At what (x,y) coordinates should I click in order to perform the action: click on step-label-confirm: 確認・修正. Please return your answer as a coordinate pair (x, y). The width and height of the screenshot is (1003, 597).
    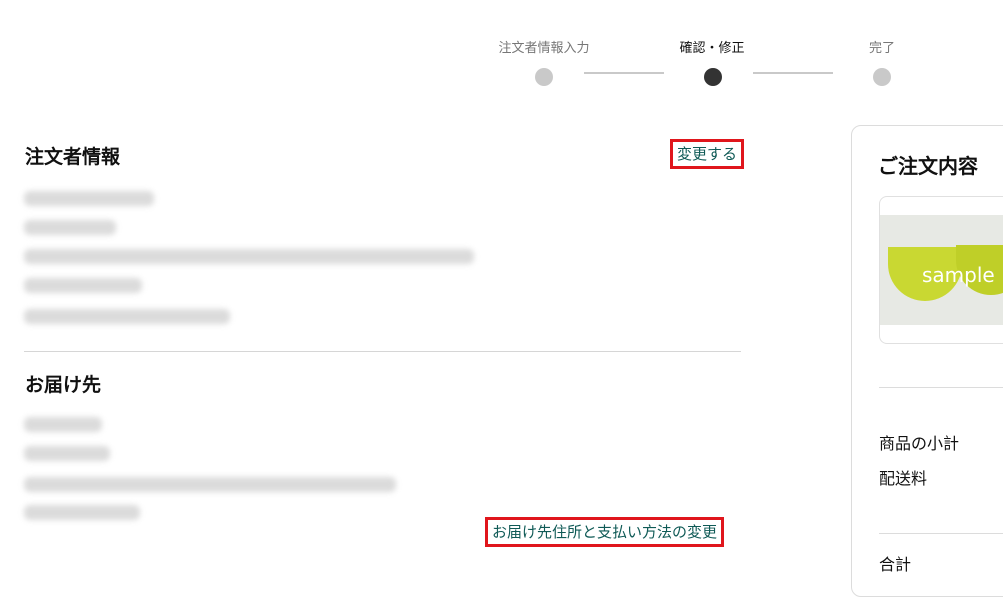
    Looking at the image, I should click on (712, 48).